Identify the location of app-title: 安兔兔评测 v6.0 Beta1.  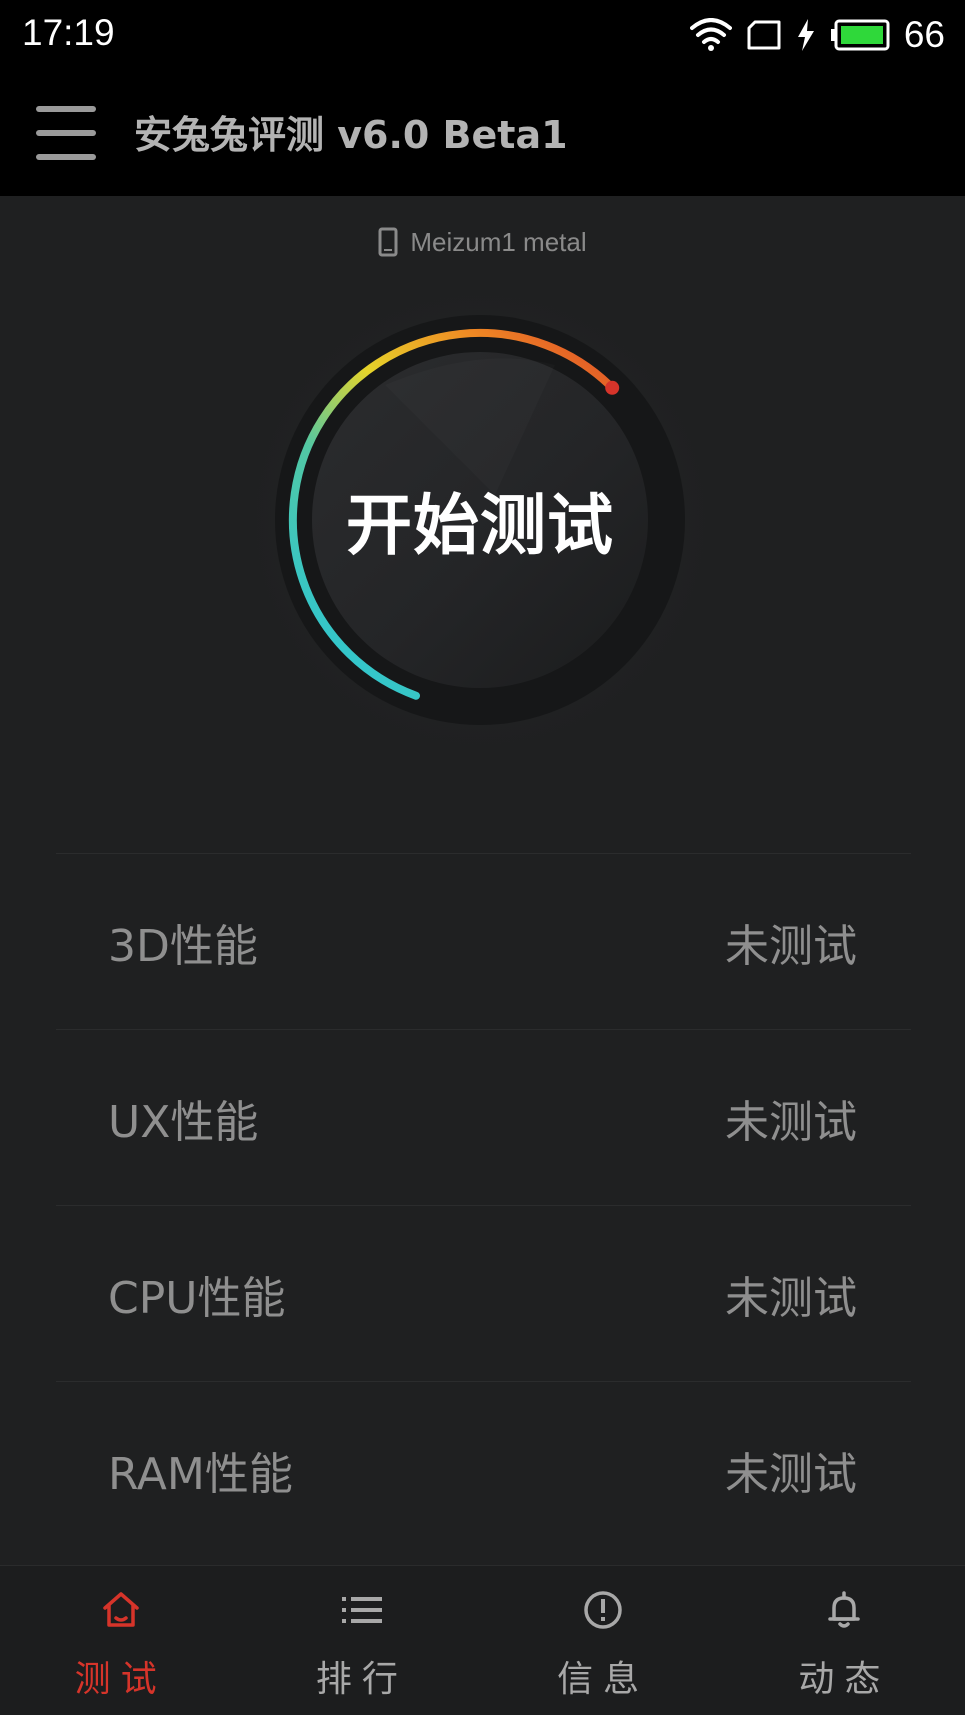
(351, 135).